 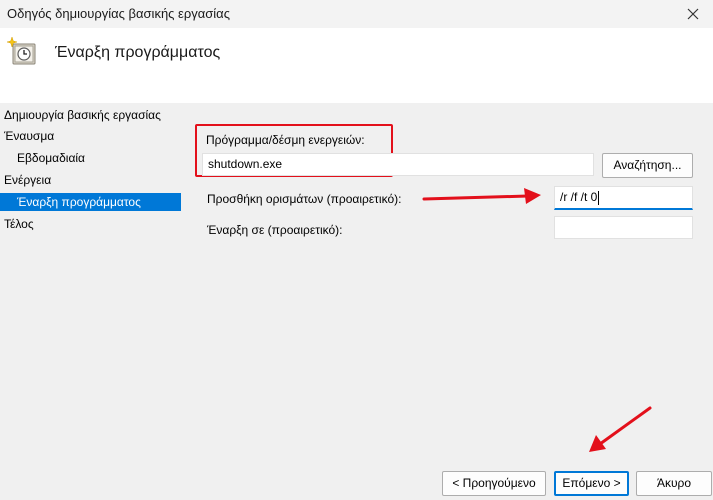 What do you see at coordinates (591, 483) in the screenshot?
I see `next-button: Επόμενο >` at bounding box center [591, 483].